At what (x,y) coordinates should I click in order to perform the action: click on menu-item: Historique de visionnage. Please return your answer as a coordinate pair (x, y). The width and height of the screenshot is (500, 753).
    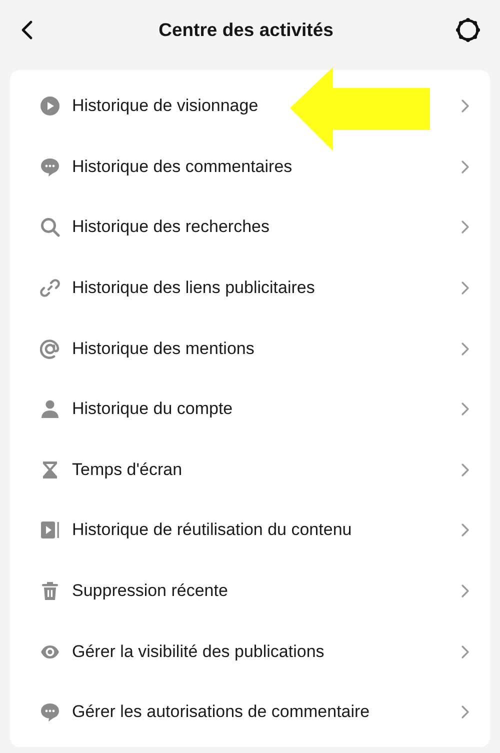
    Looking at the image, I should click on (250, 106).